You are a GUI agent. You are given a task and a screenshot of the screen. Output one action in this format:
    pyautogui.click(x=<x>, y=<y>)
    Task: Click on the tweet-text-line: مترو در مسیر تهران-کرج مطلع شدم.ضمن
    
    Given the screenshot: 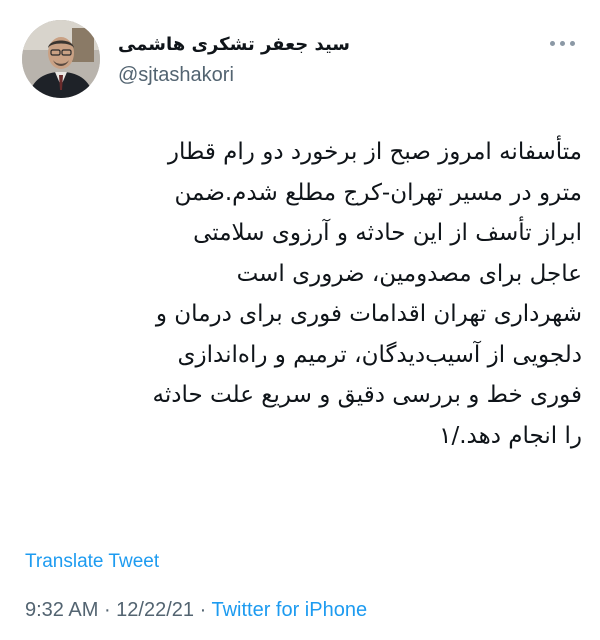 What is the action you would take?
    pyautogui.click(x=378, y=192)
    